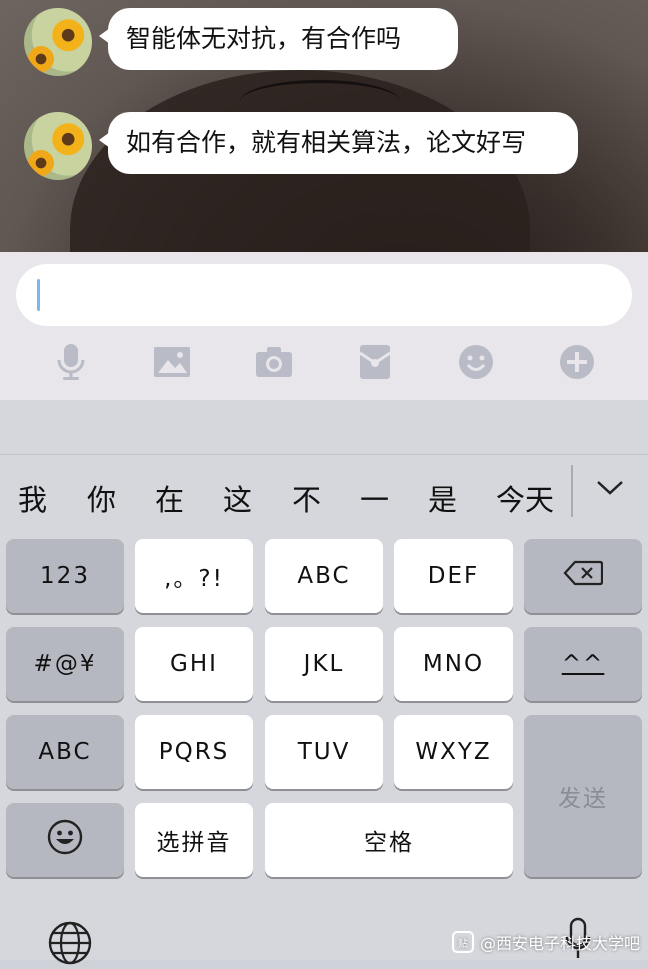 The image size is (648, 969). I want to click on globe-icon, so click(70, 945).